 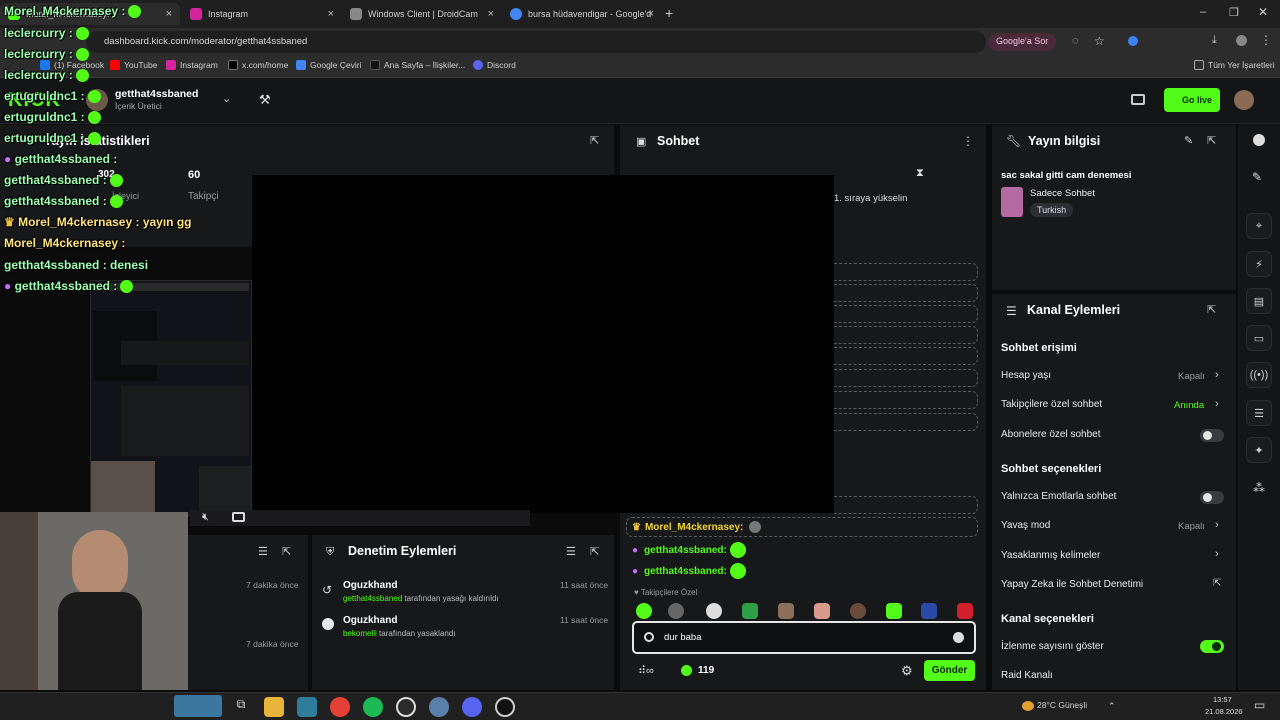 I want to click on display-icon, so click(x=1138, y=99).